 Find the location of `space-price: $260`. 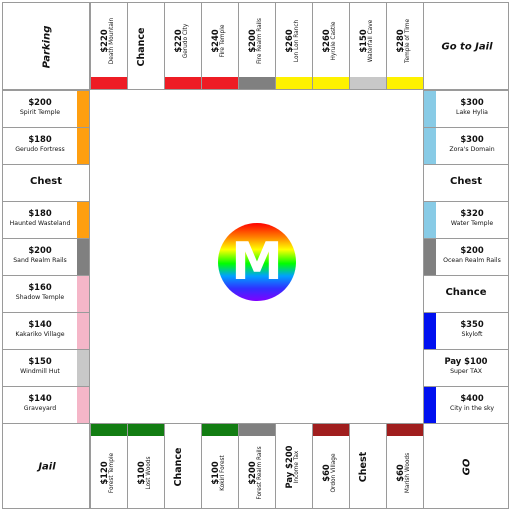

space-price: $260 is located at coordinates (288, 41).